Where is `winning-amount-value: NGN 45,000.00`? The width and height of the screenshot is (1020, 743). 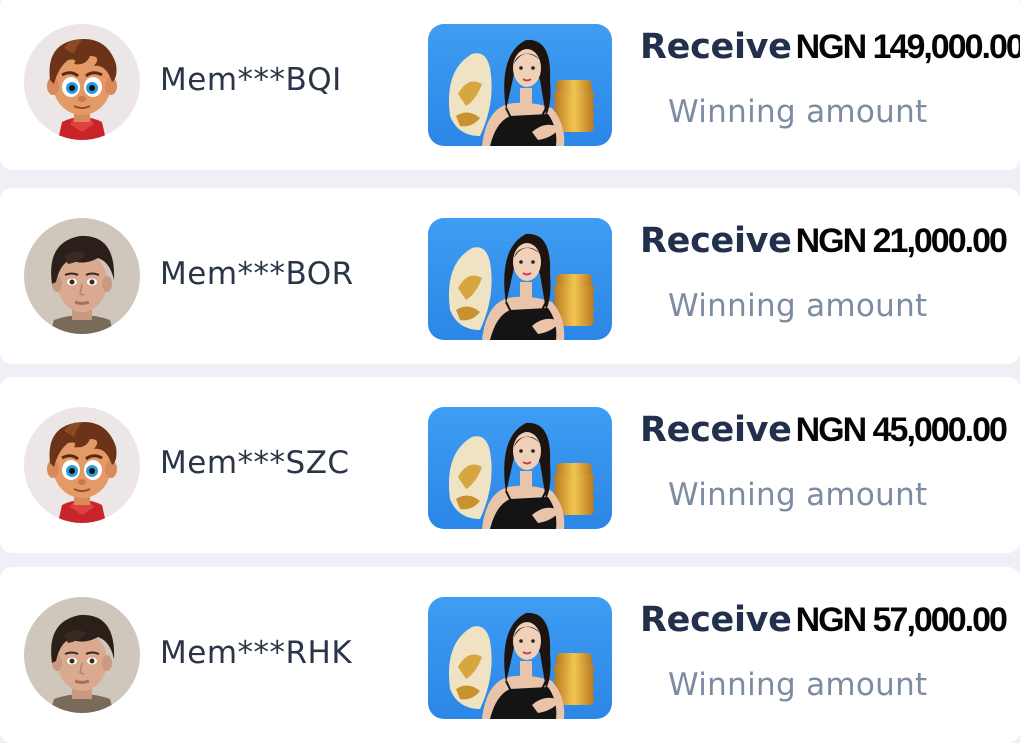
winning-amount-value: NGN 45,000.00 is located at coordinates (901, 430).